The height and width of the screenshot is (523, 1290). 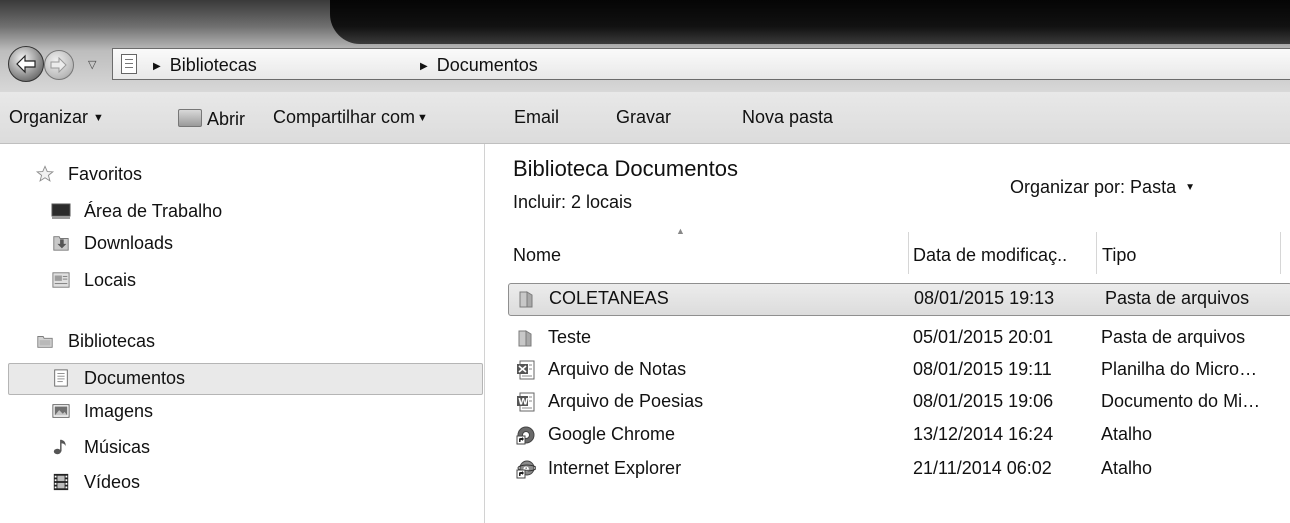 I want to click on organize-button: Organizar ▼, so click(x=56, y=117).